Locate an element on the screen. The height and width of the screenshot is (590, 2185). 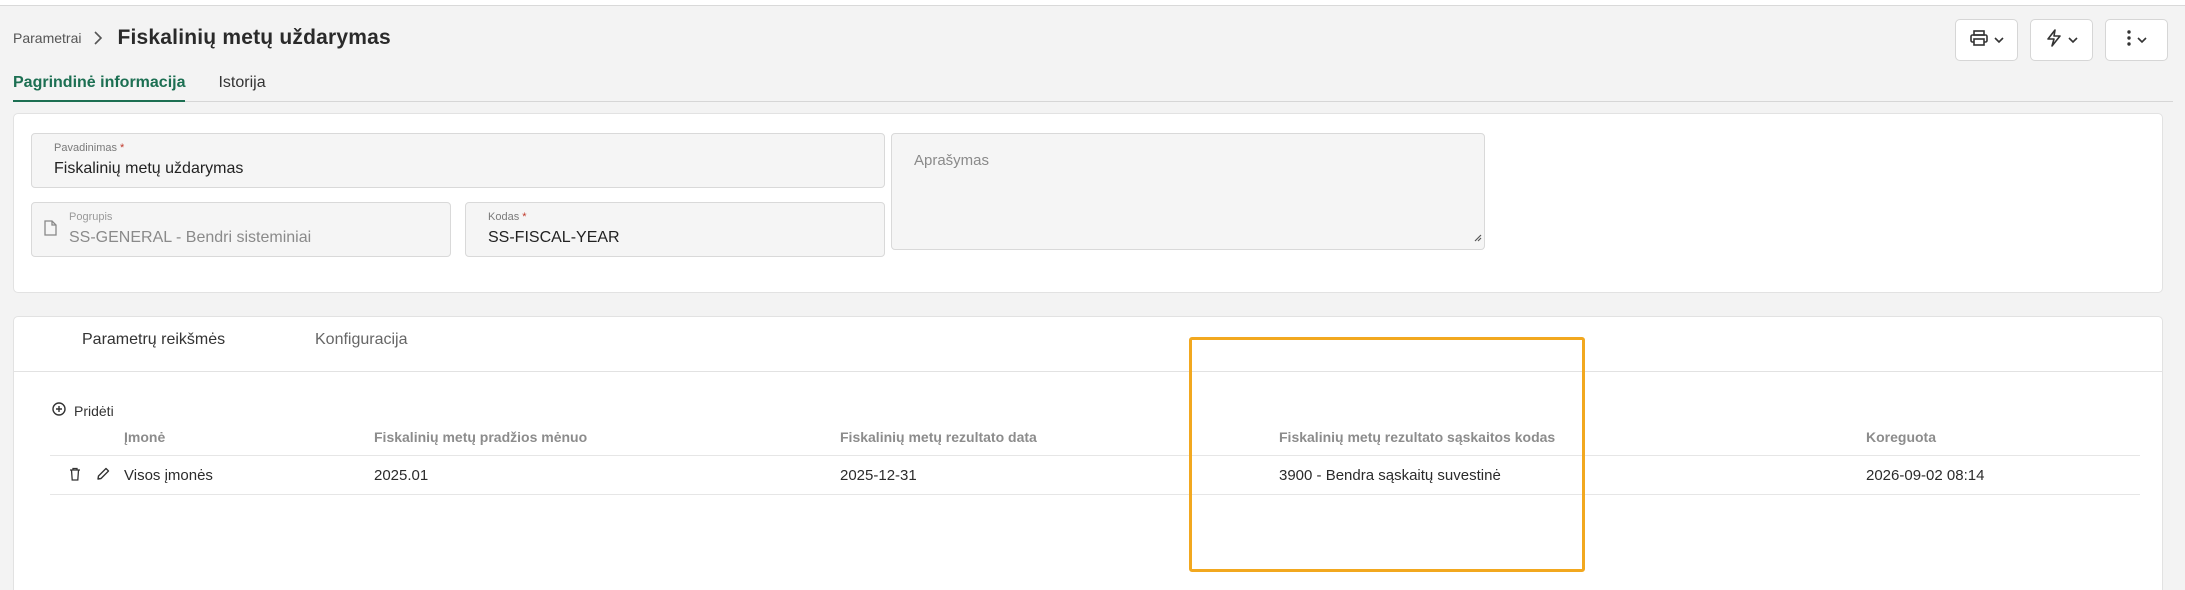
edit-icon is located at coordinates (103, 474).